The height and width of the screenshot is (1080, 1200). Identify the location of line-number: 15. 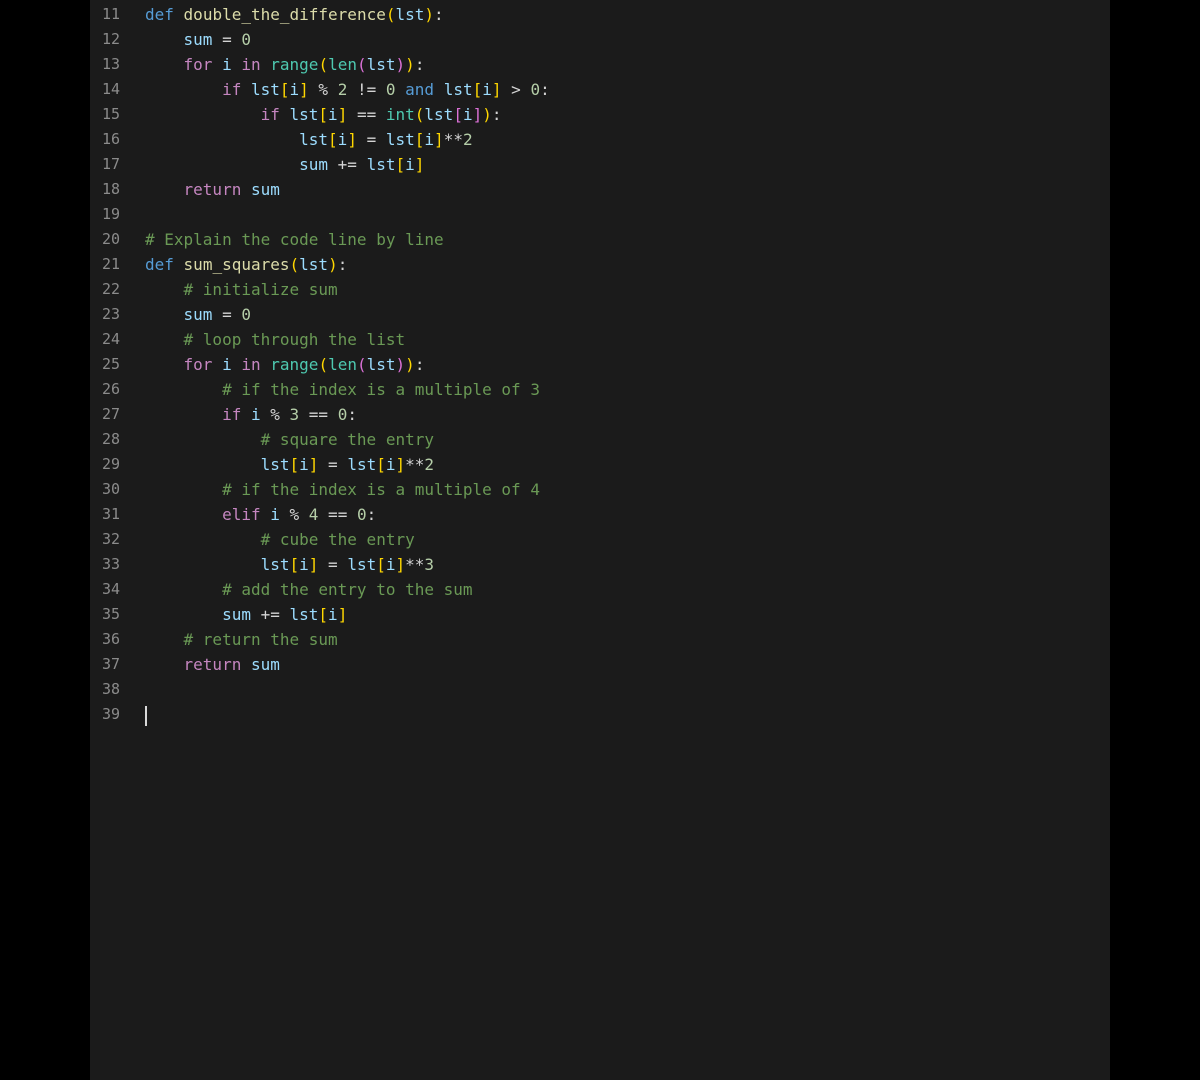
(105, 114).